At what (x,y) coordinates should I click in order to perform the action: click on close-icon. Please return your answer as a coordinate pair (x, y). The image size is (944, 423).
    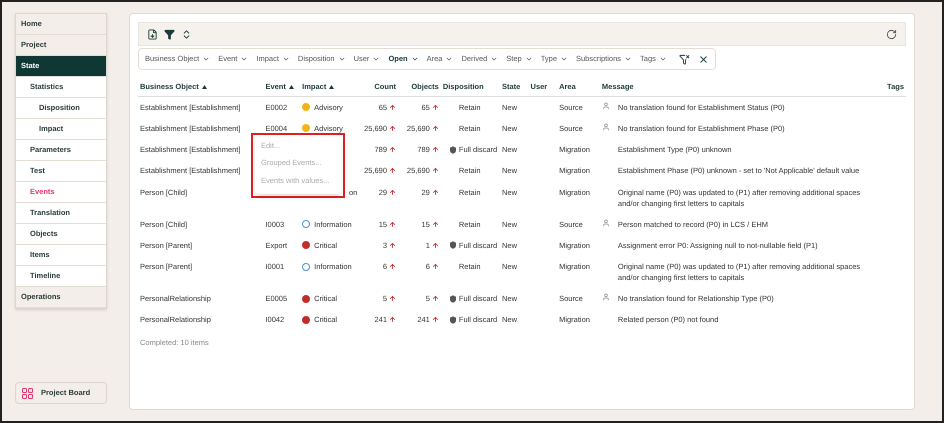
    Looking at the image, I should click on (703, 59).